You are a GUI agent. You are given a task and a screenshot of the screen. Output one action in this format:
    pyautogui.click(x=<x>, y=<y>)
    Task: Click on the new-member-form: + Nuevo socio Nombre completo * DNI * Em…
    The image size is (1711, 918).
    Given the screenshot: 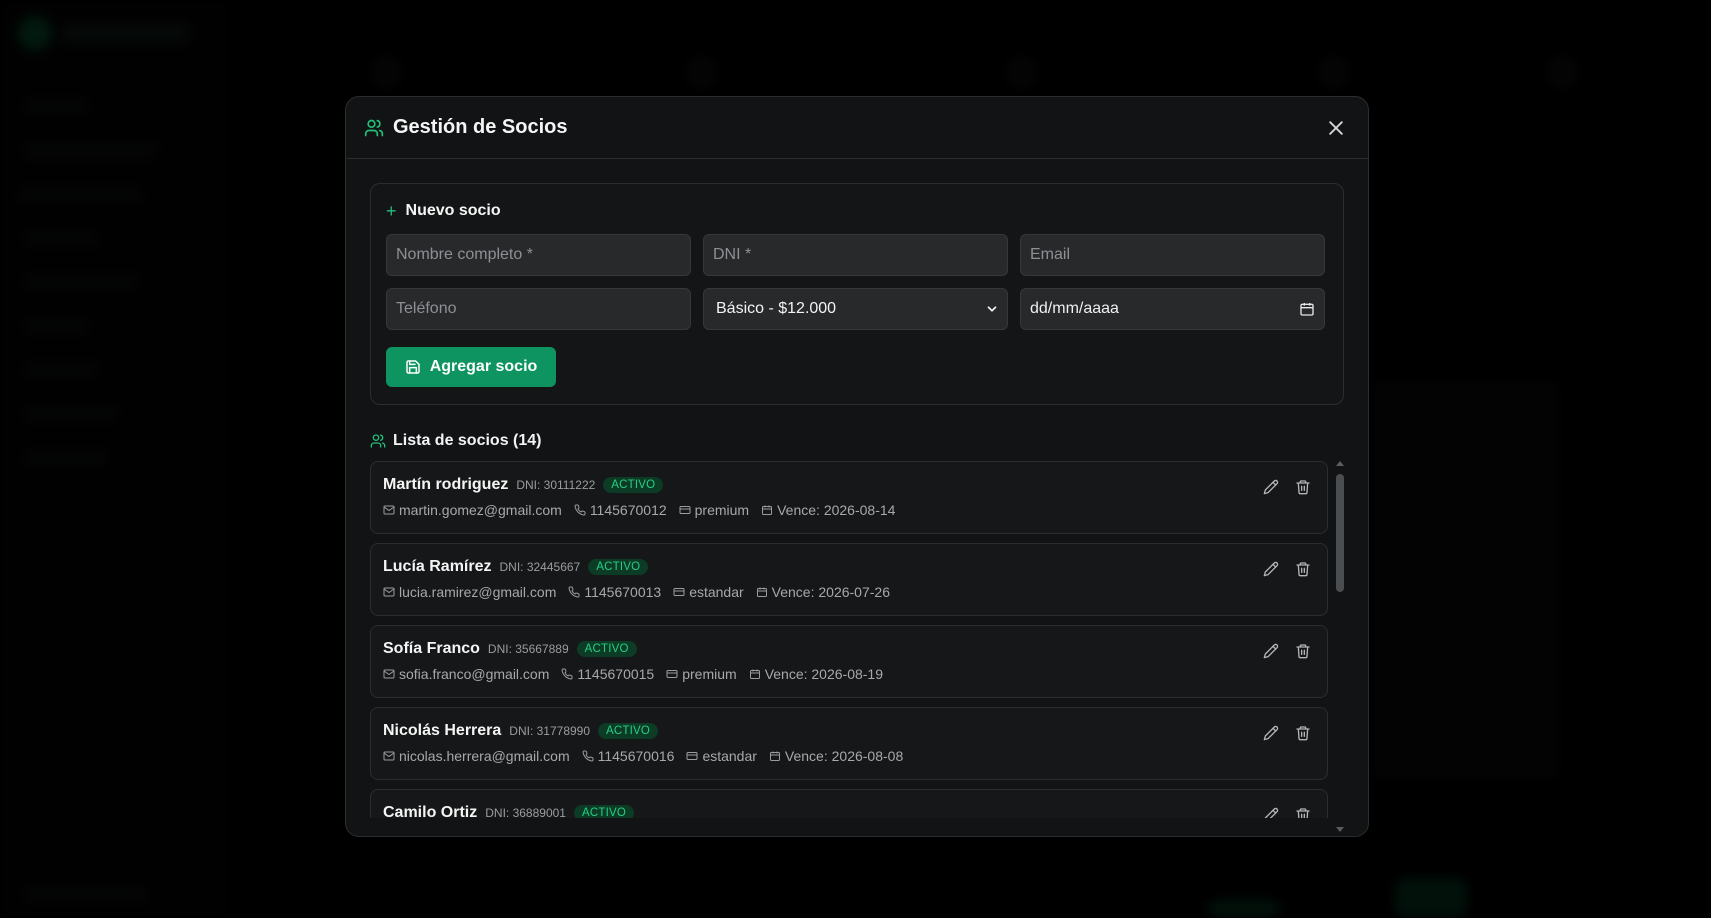 What is the action you would take?
    pyautogui.click(x=857, y=294)
    